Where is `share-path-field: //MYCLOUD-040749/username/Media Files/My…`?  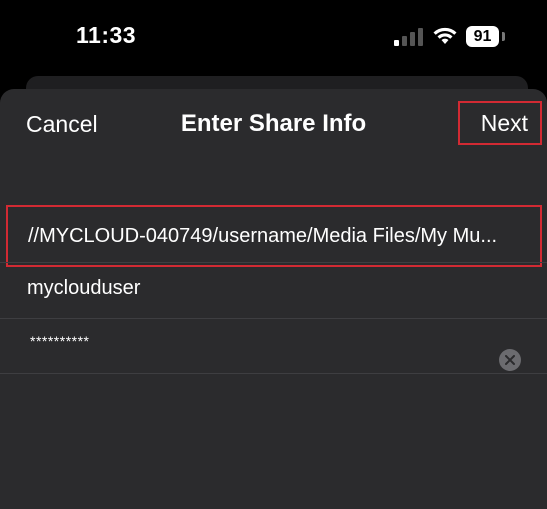
share-path-field: //MYCLOUD-040749/username/Media Files/My… is located at coordinates (274, 236).